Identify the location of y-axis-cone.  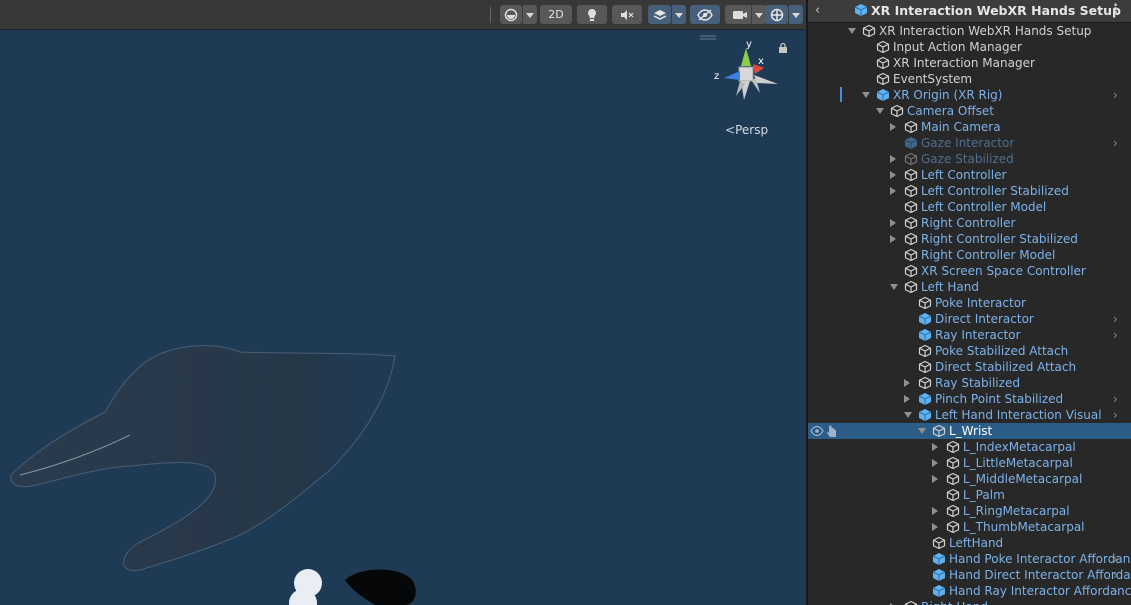
(746, 57).